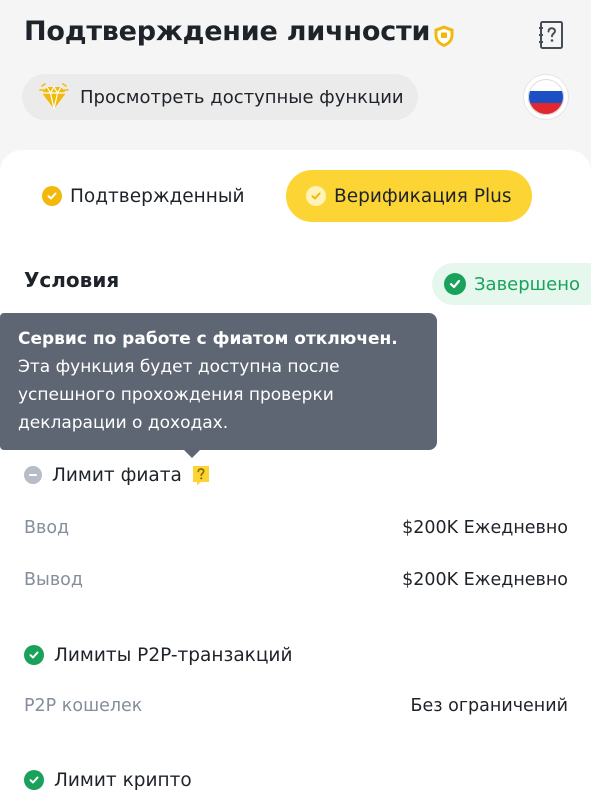 The height and width of the screenshot is (807, 591). I want to click on page-title: Подтверждение личности, so click(227, 31).